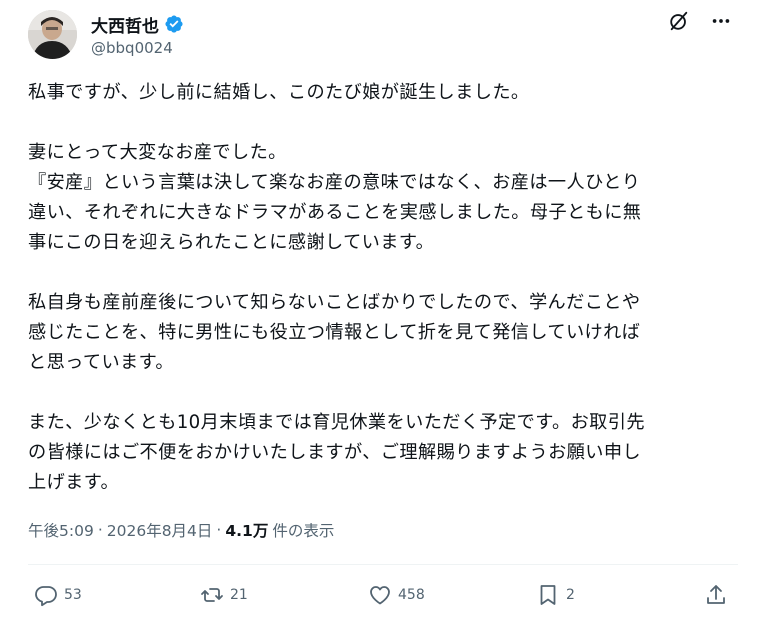  Describe the element at coordinates (101, 362) in the screenshot. I see `text-line: と思っています。` at that location.